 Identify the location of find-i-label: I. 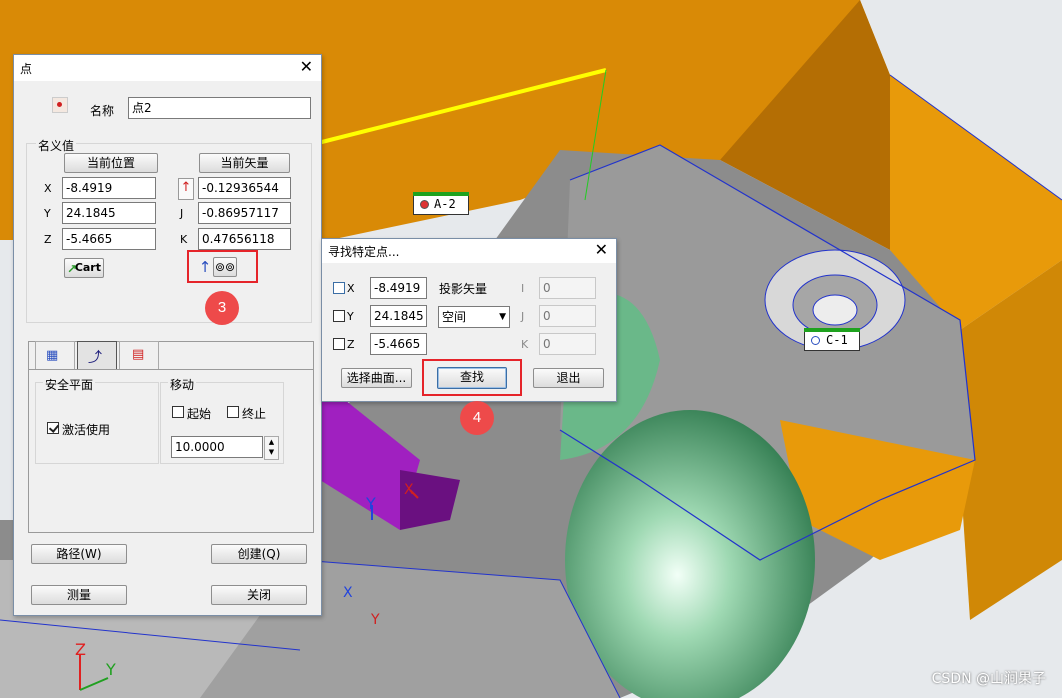
(523, 288).